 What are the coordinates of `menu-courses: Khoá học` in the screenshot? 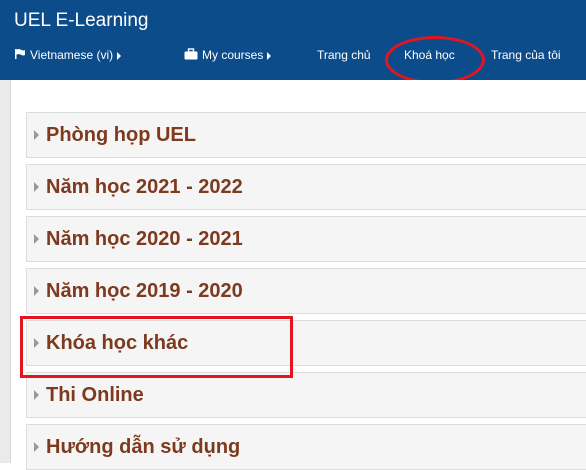 It's located at (429, 55).